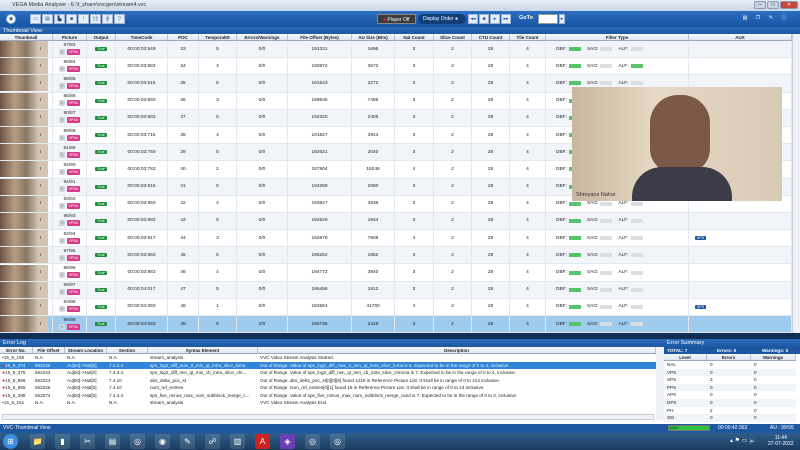 The image size is (800, 450). What do you see at coordinates (396, 19) in the screenshot?
I see `player-off-button: ● Player Off` at bounding box center [396, 19].